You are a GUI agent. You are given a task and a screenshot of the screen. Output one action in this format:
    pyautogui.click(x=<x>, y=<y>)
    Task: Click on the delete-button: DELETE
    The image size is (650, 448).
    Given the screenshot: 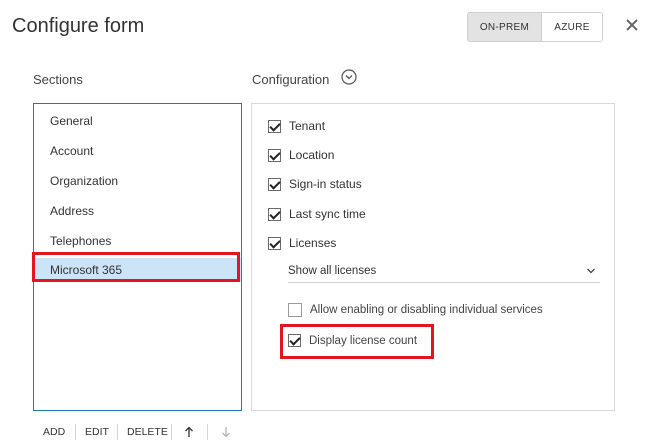 What is the action you would take?
    pyautogui.click(x=147, y=432)
    